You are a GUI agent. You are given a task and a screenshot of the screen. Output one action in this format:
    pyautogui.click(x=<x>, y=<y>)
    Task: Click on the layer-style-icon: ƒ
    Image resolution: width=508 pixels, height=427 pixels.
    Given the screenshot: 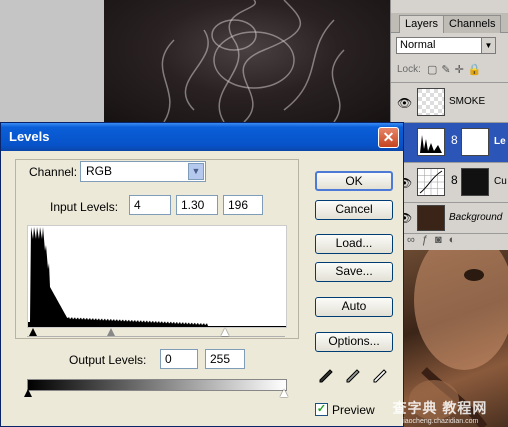 What is the action you would take?
    pyautogui.click(x=428, y=240)
    